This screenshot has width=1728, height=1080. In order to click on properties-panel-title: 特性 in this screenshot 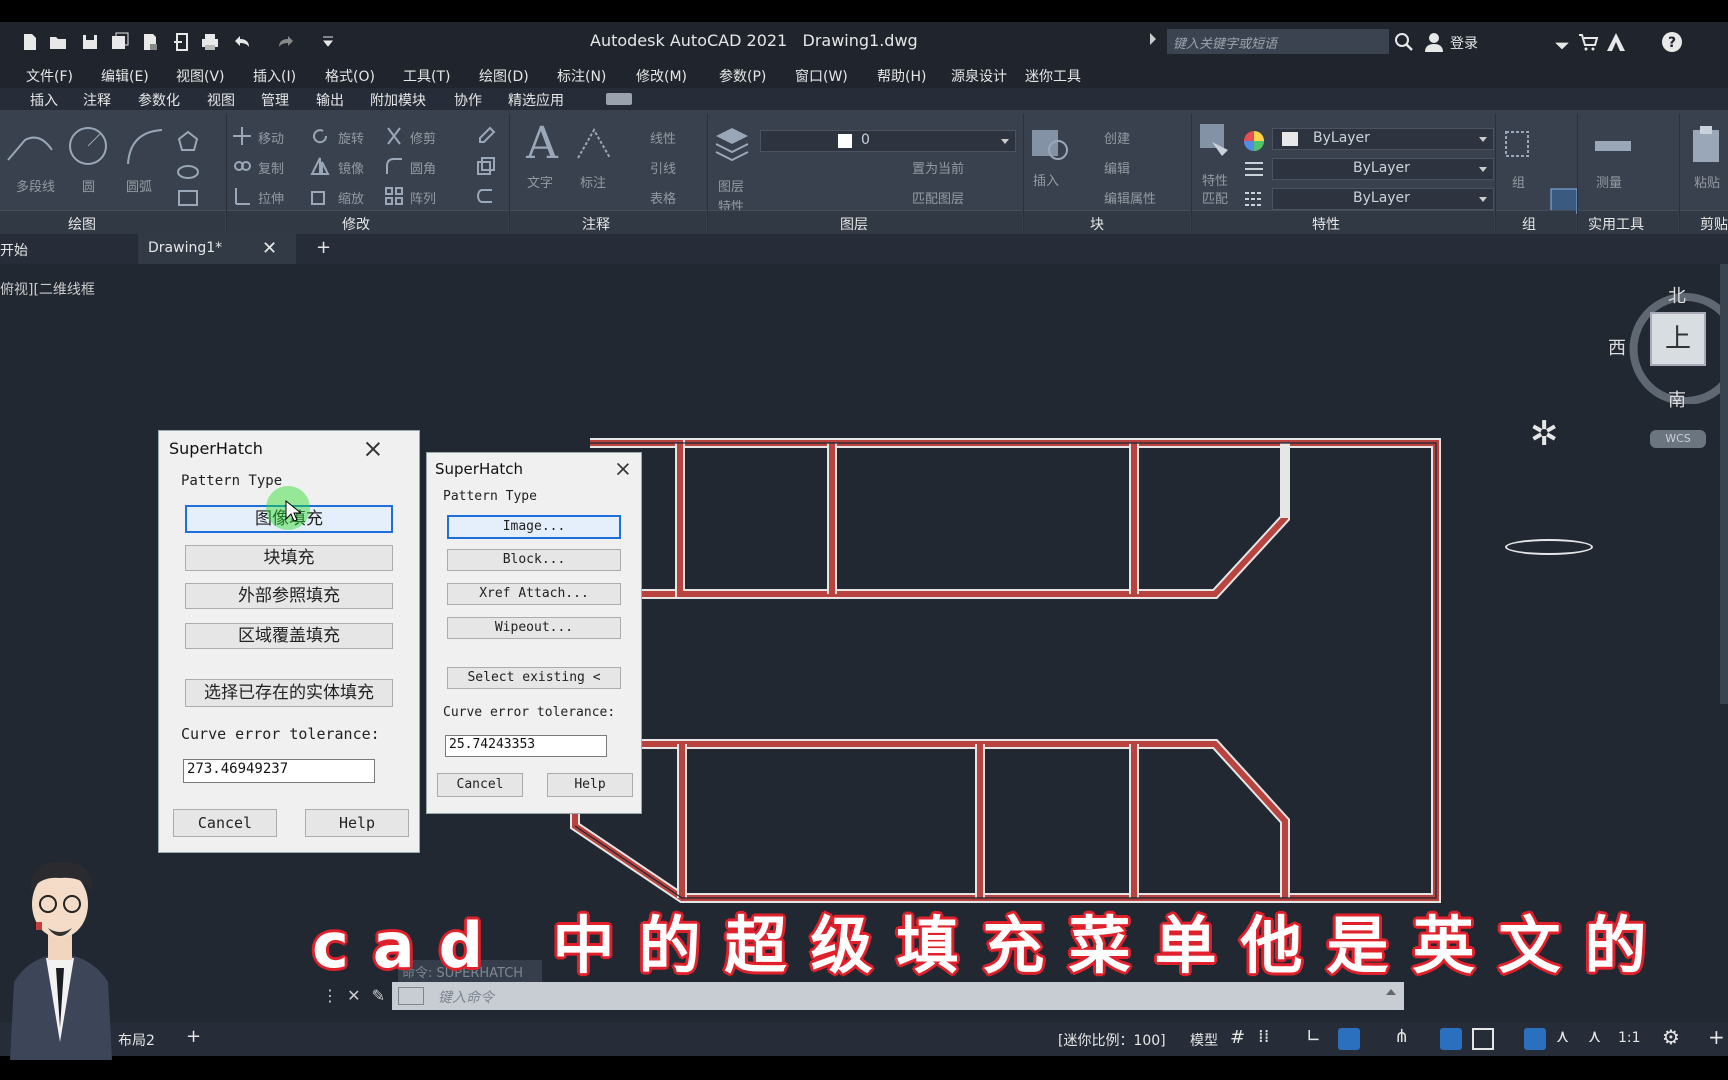, I will do `click(1326, 224)`.